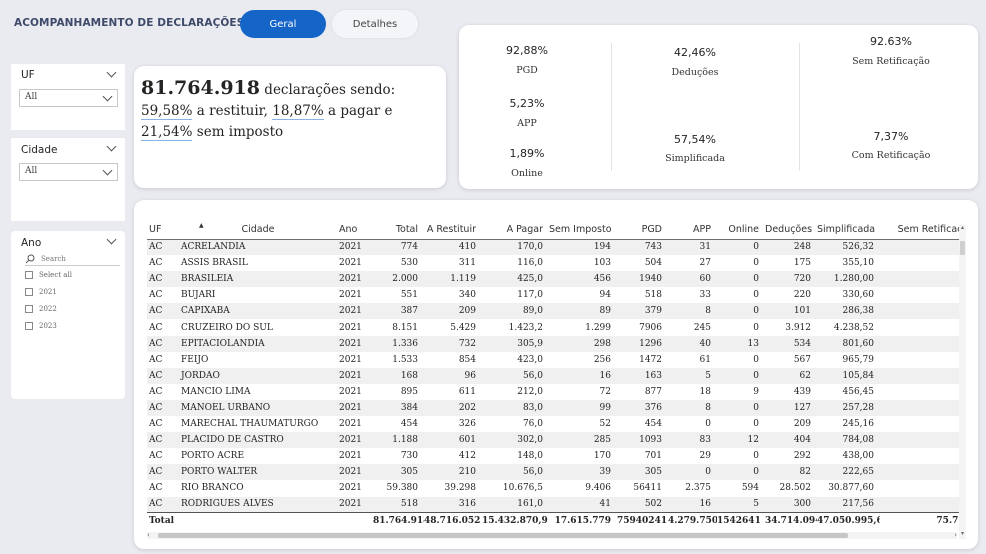 The height and width of the screenshot is (554, 986). What do you see at coordinates (802, 295) in the screenshot?
I see `table-cell: 220` at bounding box center [802, 295].